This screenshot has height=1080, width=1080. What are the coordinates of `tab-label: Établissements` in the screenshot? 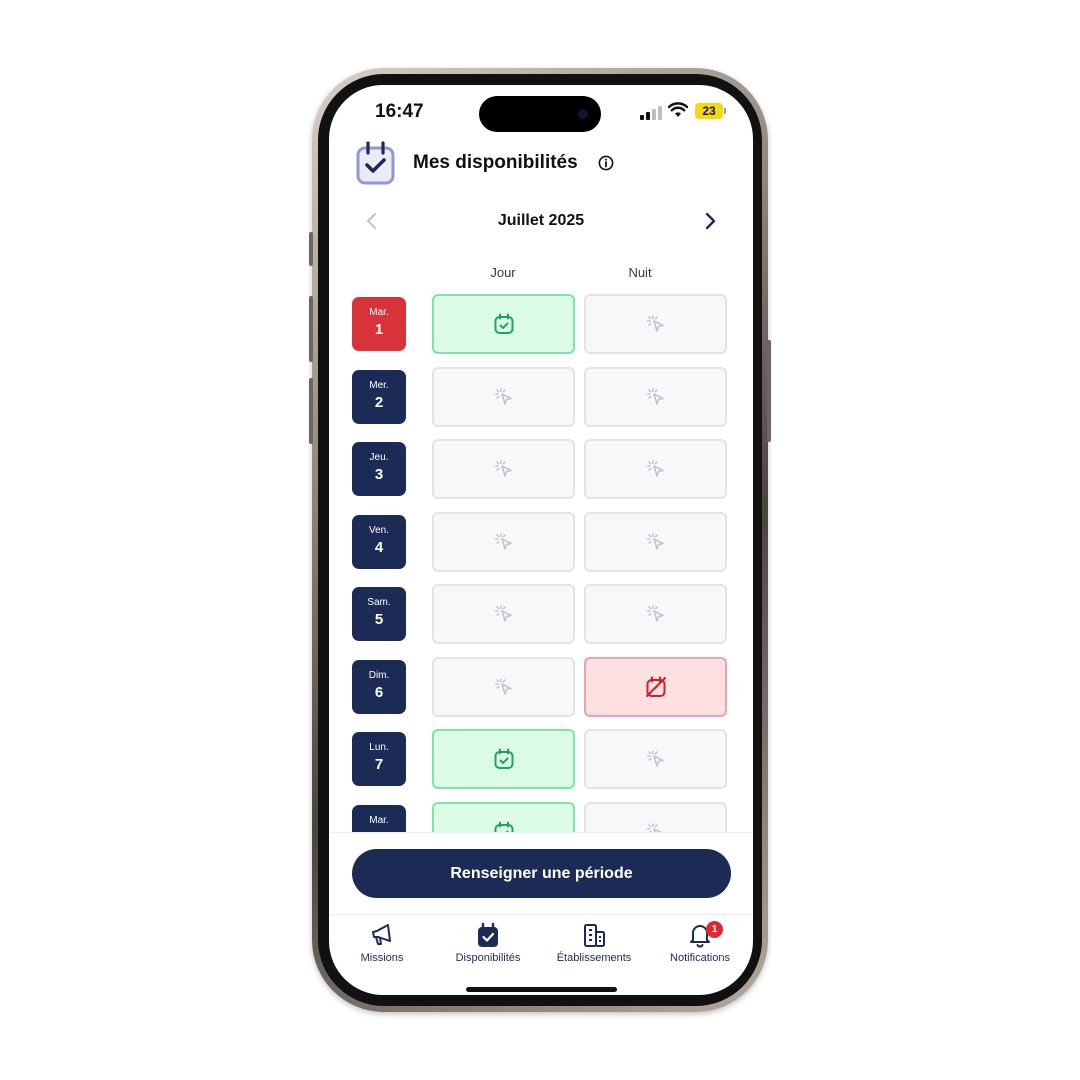 It's located at (594, 958).